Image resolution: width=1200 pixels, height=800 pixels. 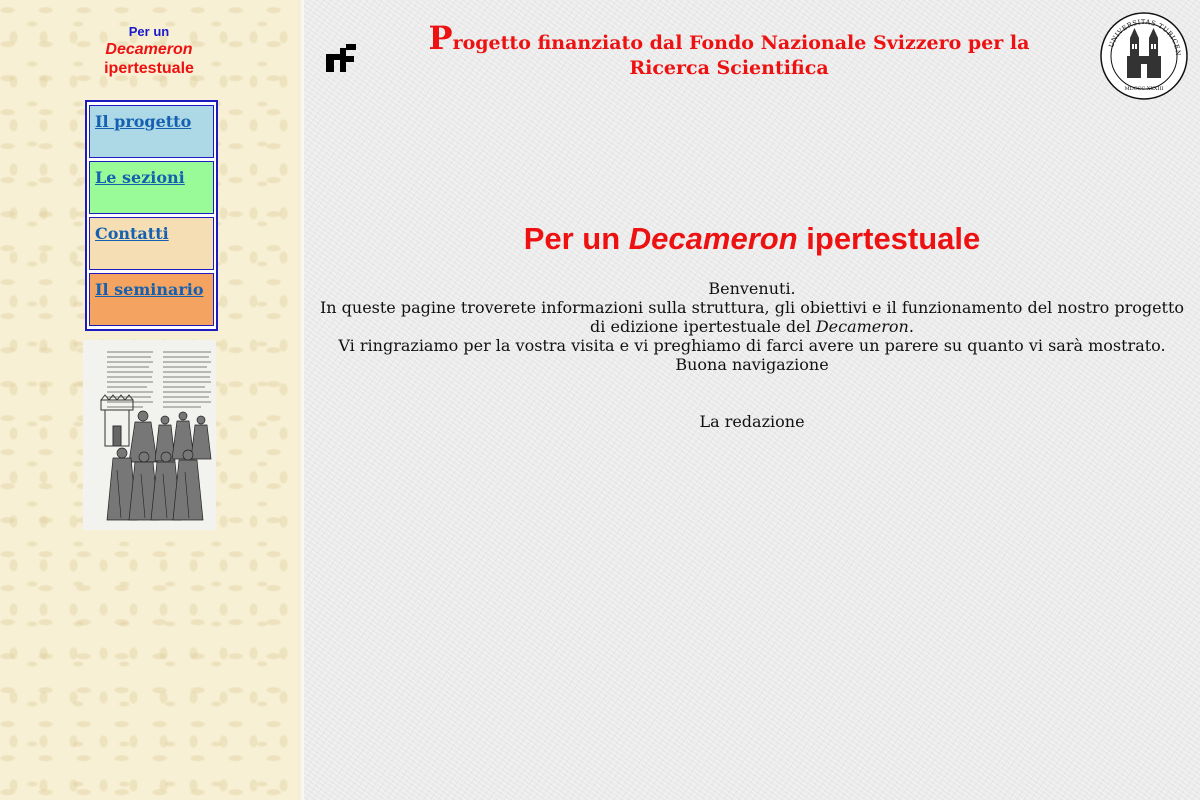 I want to click on fnsnf-logo-icon, so click(x=341, y=58).